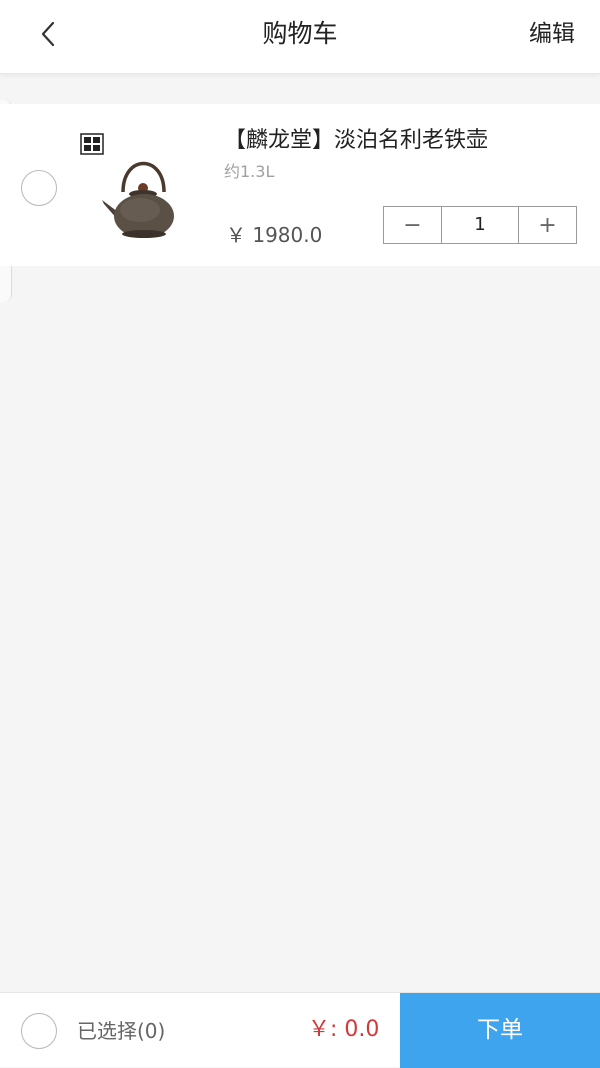 The width and height of the screenshot is (600, 1068). Describe the element at coordinates (412, 225) in the screenshot. I see `decrease-button: −` at that location.